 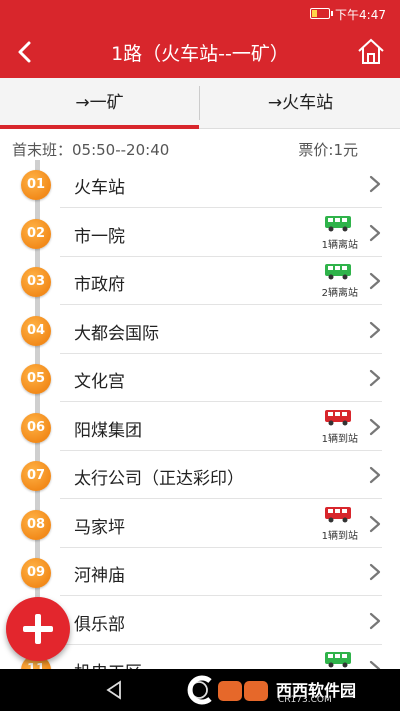 I want to click on stop-row: 09 河神庙, so click(x=200, y=572).